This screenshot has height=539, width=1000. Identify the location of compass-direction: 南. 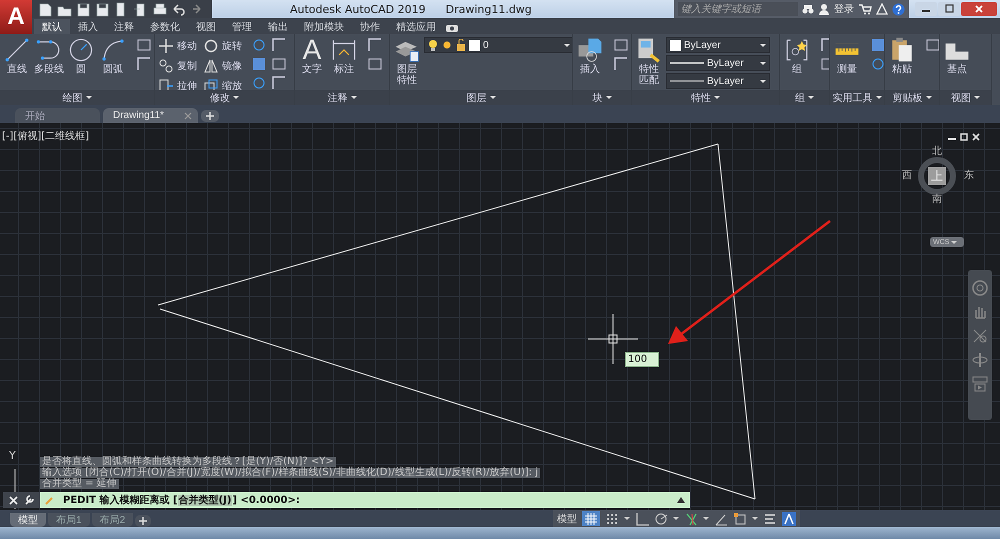
(937, 200).